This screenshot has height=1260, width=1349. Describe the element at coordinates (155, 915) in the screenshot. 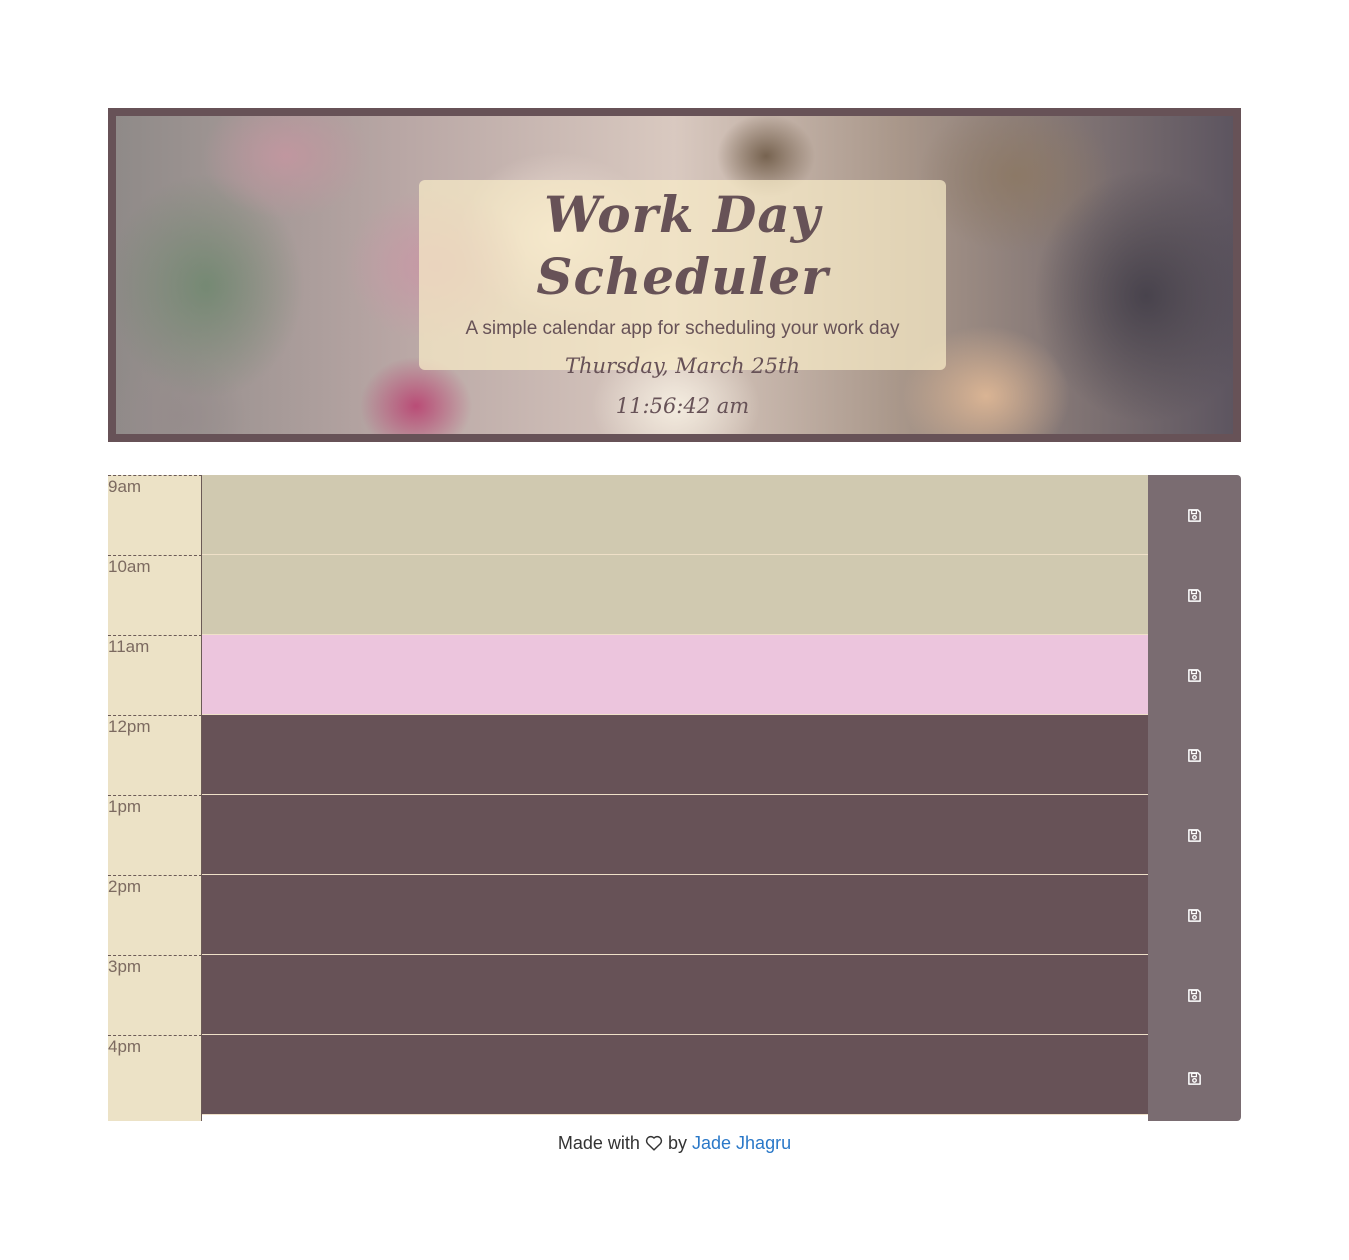

I see `hour-label: 2pm` at that location.